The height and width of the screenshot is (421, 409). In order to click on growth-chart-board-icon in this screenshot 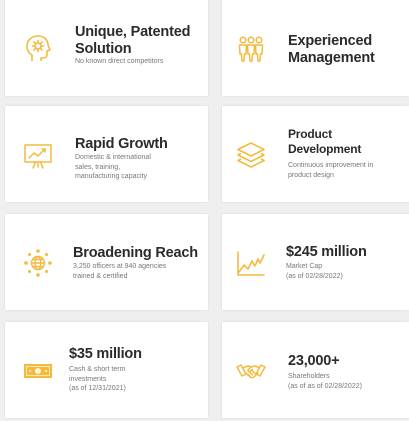, I will do `click(38, 156)`.